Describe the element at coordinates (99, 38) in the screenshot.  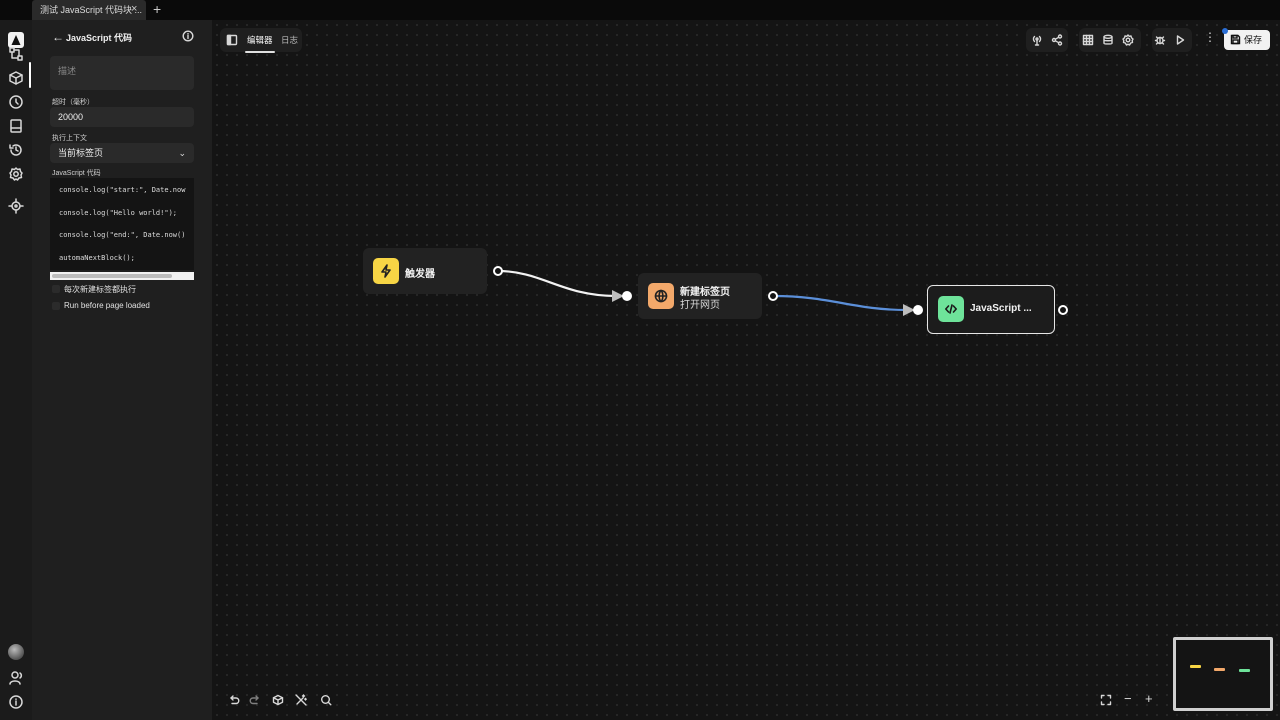
I see `panel-title: JavaScript 代码` at that location.